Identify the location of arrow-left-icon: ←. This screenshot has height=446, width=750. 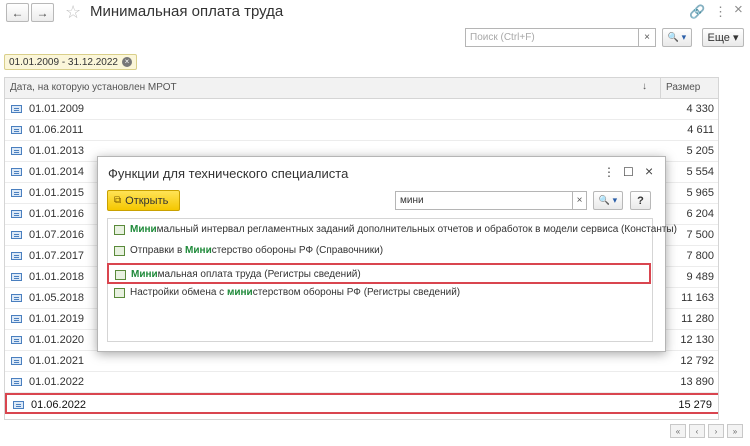
(17, 12).